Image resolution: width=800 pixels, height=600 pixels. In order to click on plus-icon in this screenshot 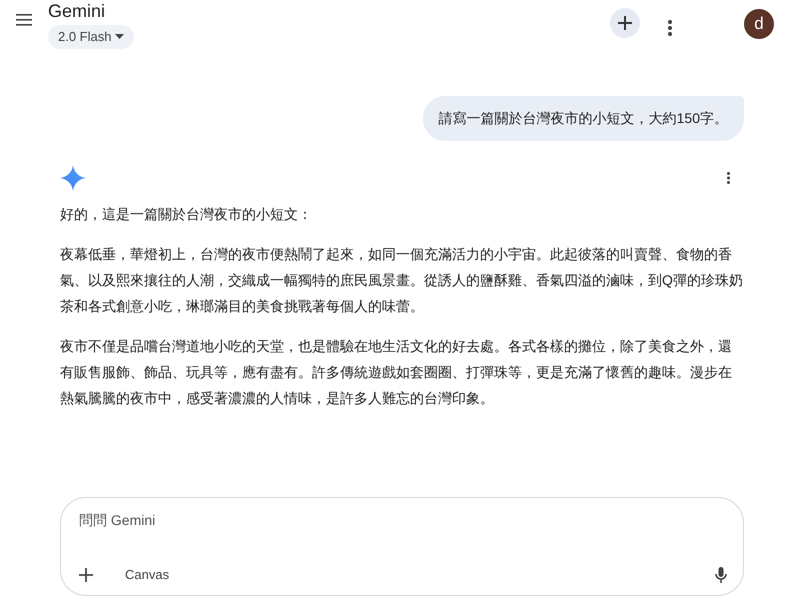, I will do `click(625, 23)`.